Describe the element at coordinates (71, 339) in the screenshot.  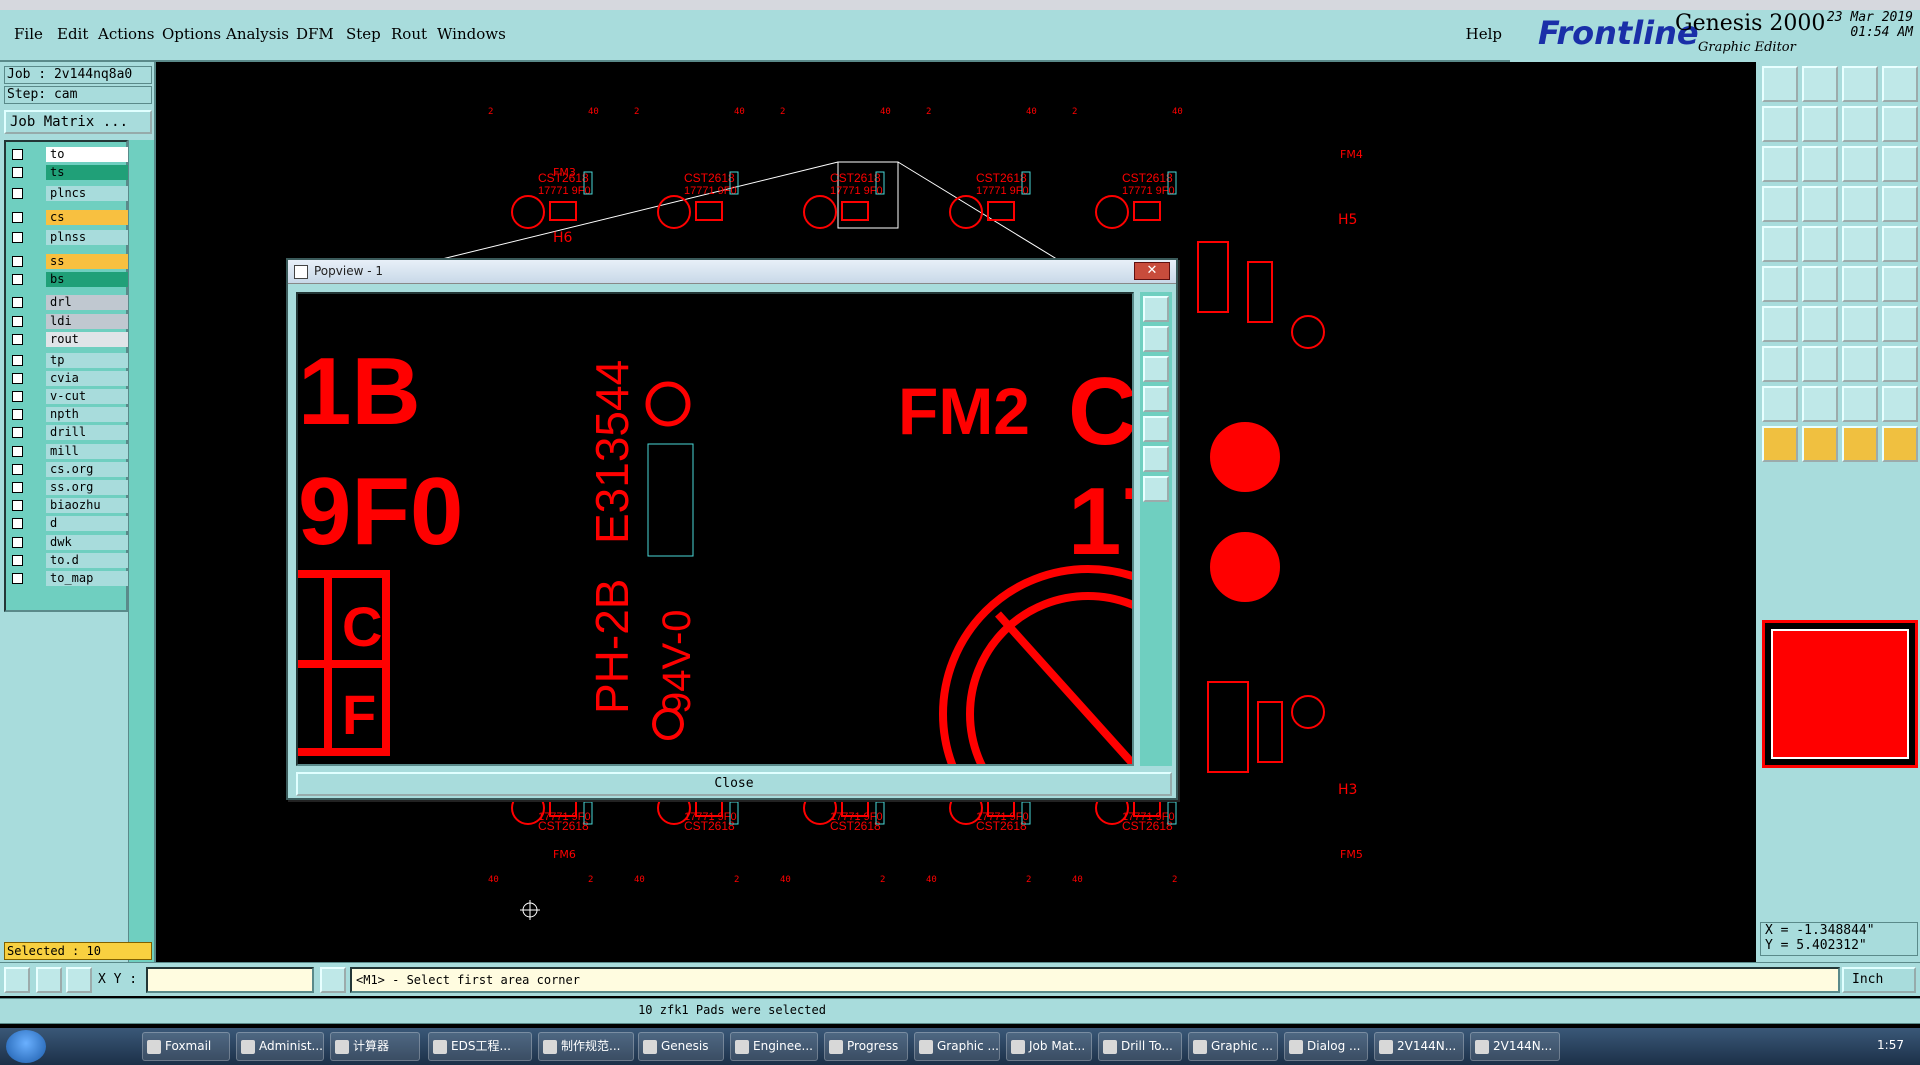
I see `layer-row-rout: rout` at that location.